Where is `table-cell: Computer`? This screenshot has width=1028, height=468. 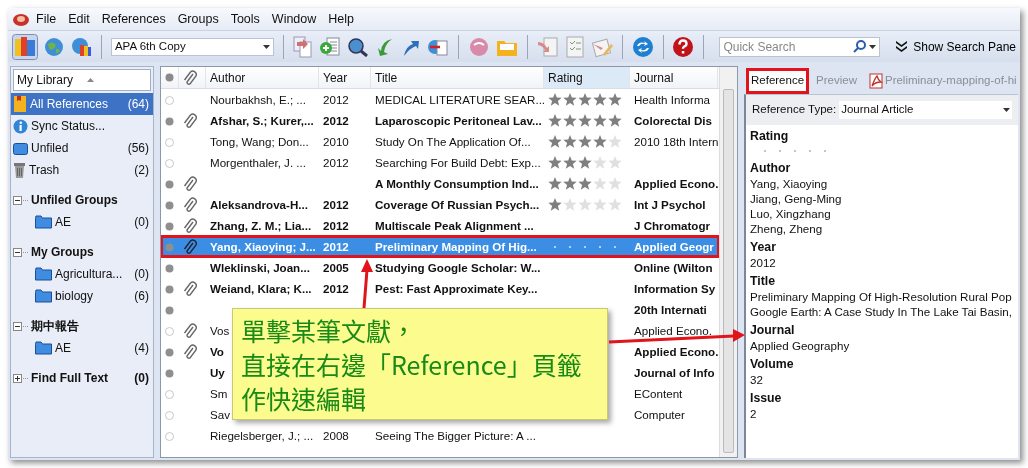 table-cell: Computer is located at coordinates (659, 414).